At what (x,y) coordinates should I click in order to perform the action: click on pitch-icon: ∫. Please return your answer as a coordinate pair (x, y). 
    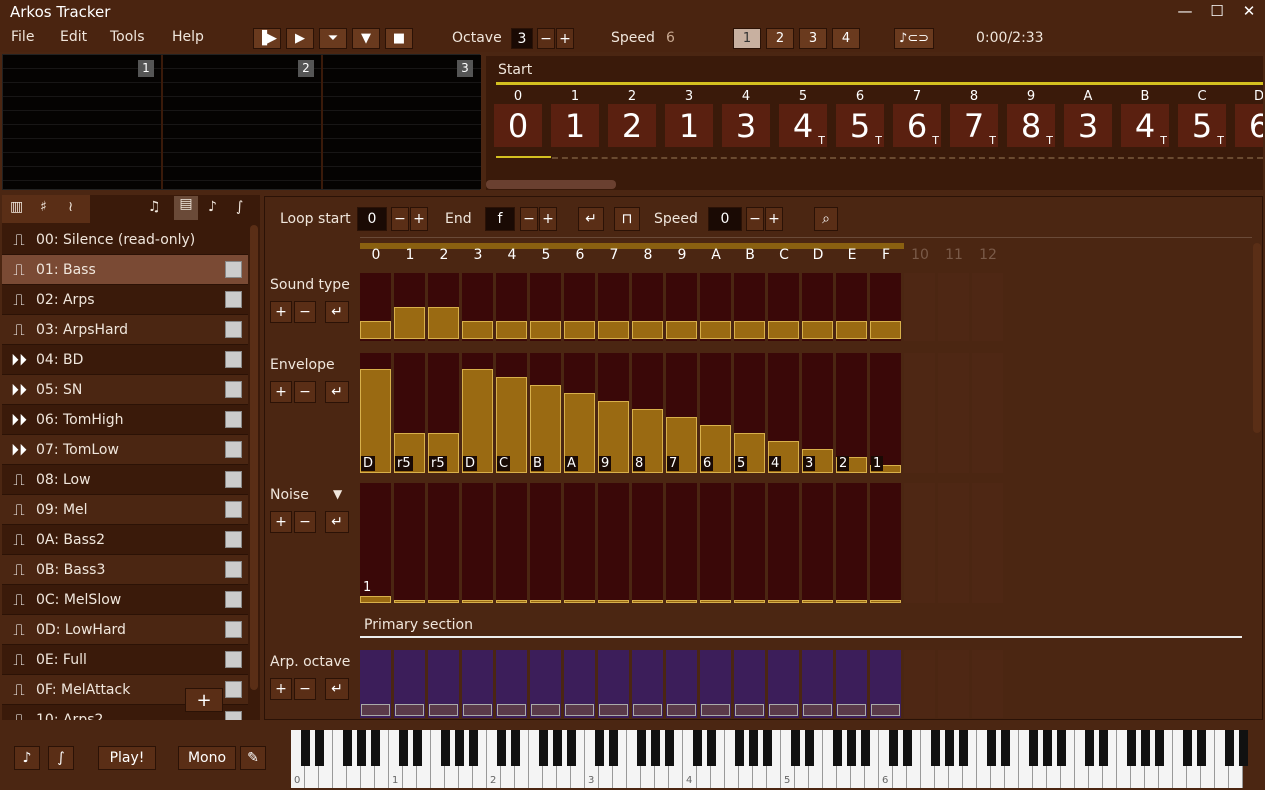
    Looking at the image, I should click on (61, 758).